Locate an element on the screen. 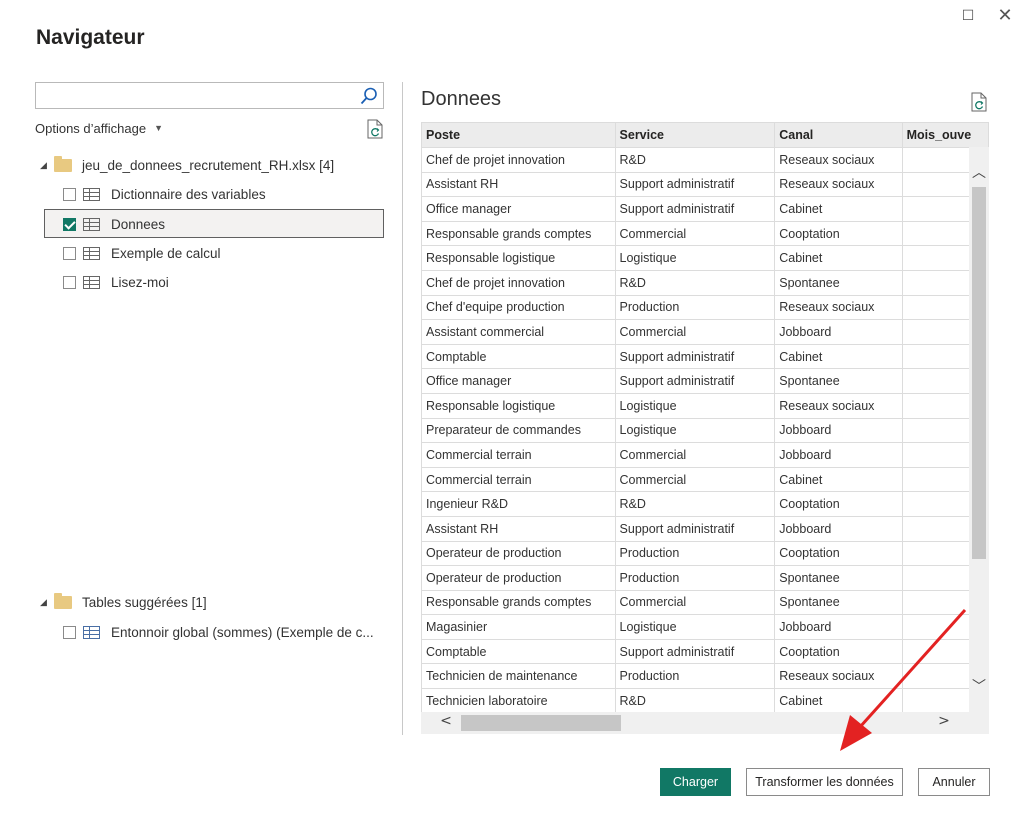 The height and width of the screenshot is (815, 1024). column-header: Service is located at coordinates (695, 135).